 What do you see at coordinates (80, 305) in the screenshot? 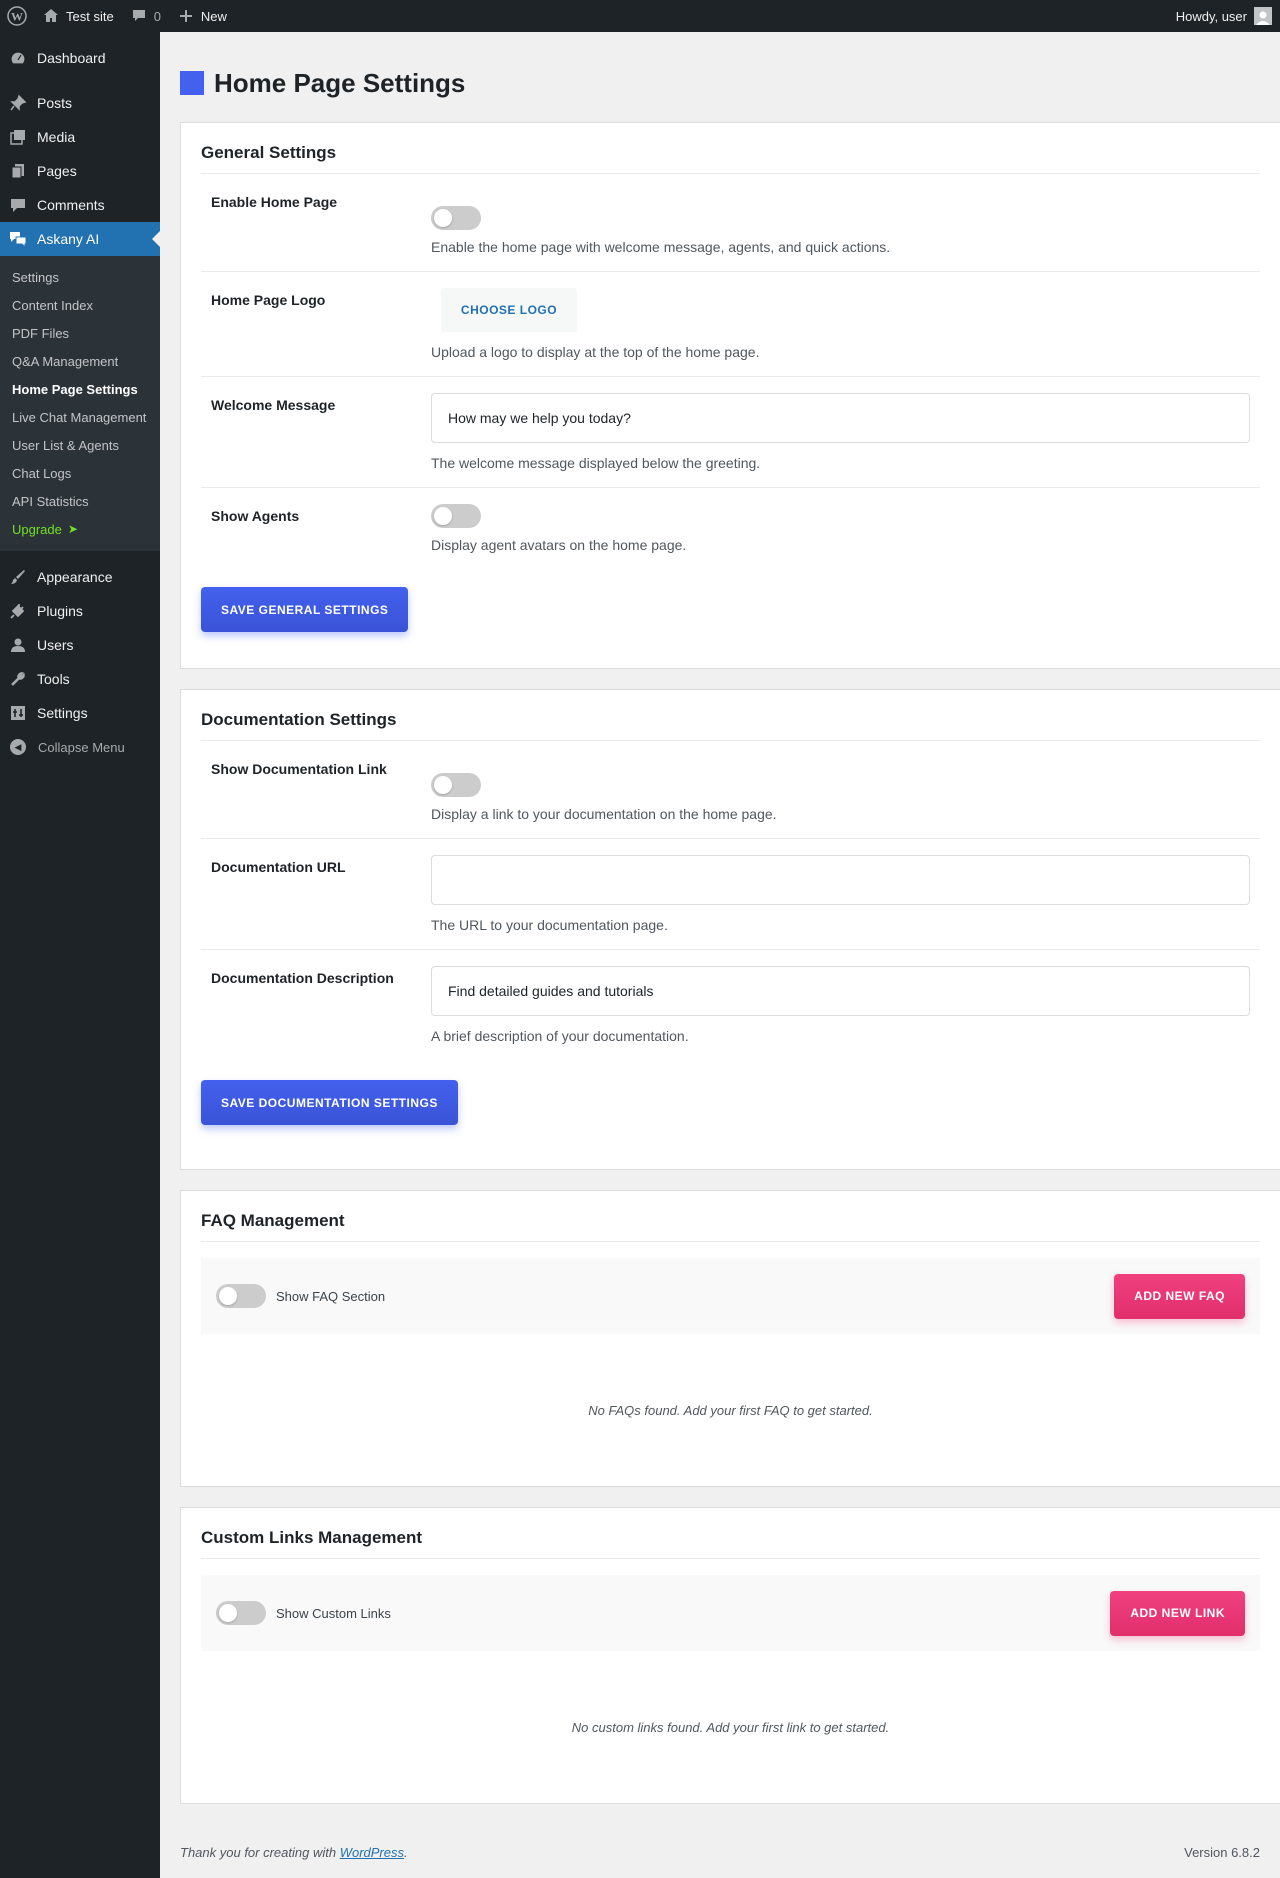
I see `submenu-item-content-index: Content Index` at bounding box center [80, 305].